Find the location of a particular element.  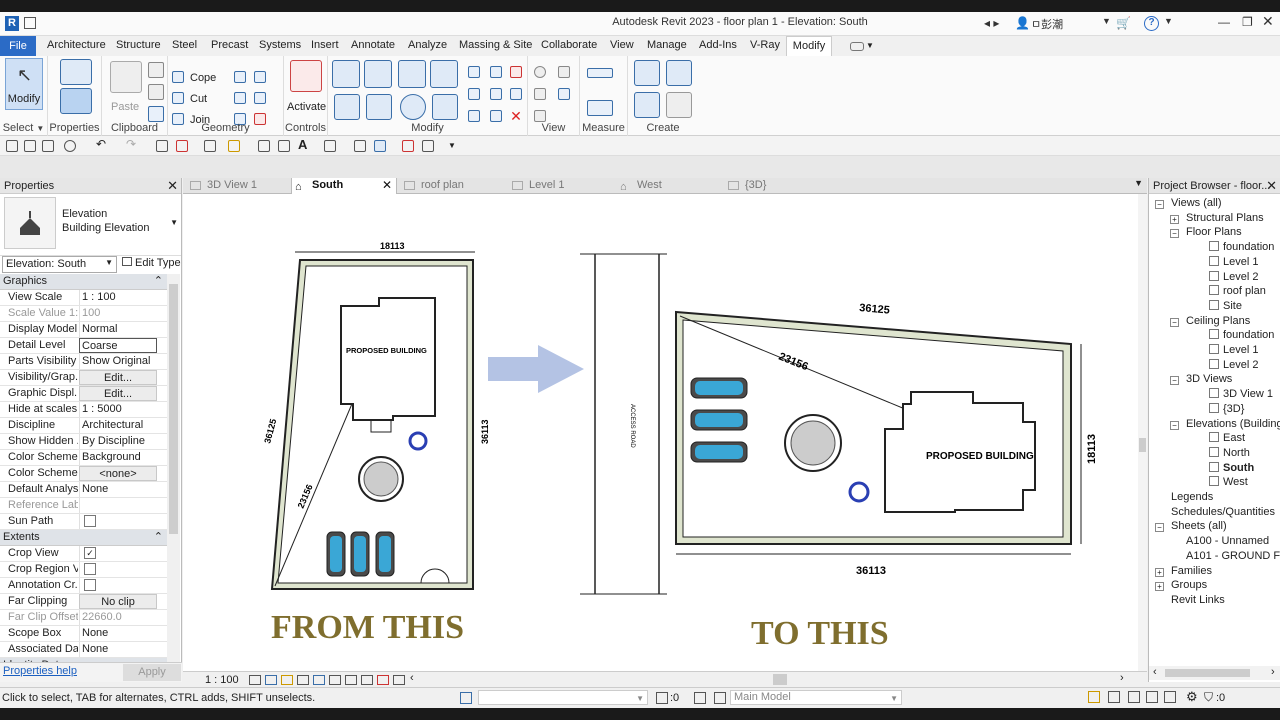

save-icon is located at coordinates (48, 146).